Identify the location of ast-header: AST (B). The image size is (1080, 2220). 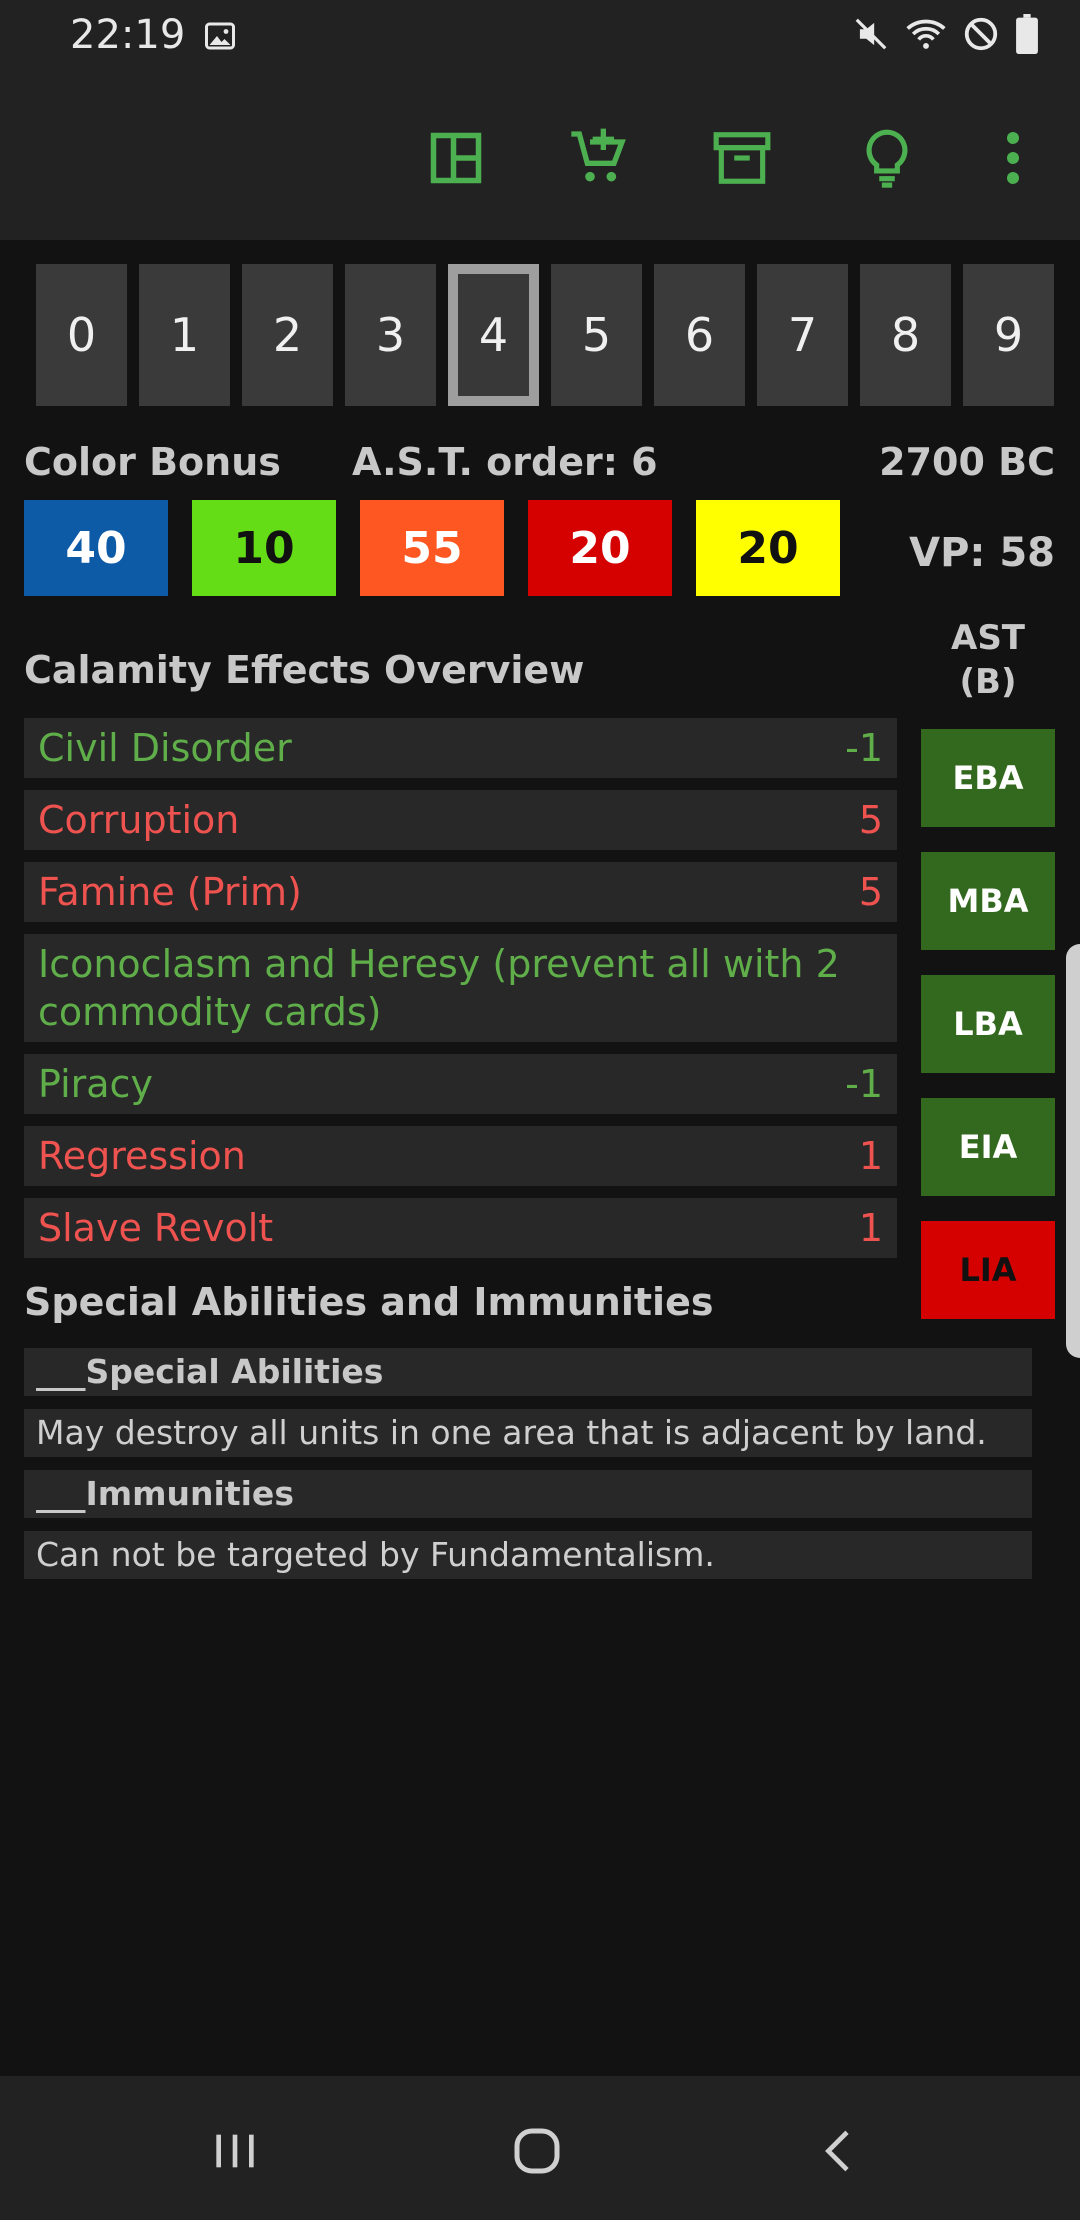
(988, 660).